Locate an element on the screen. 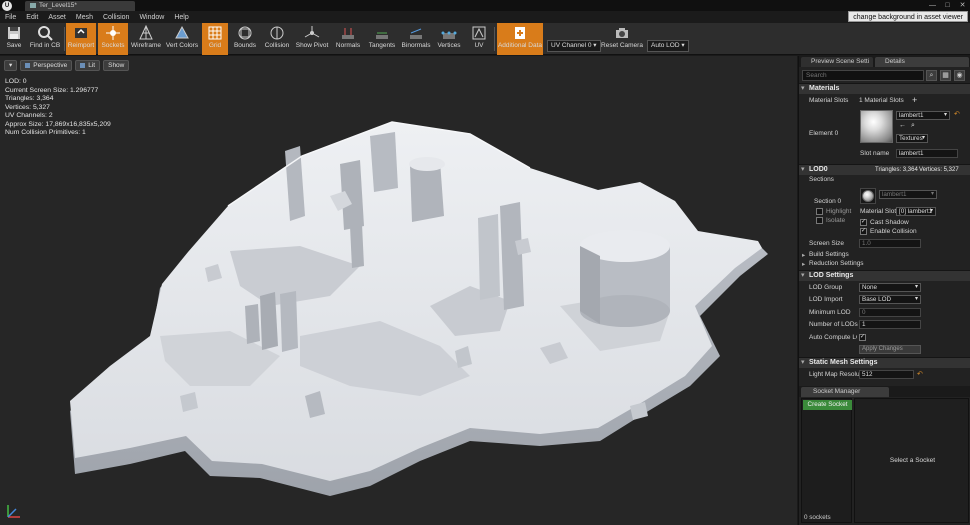 The height and width of the screenshot is (525, 970). sections-row: Sections is located at coordinates (884, 181).